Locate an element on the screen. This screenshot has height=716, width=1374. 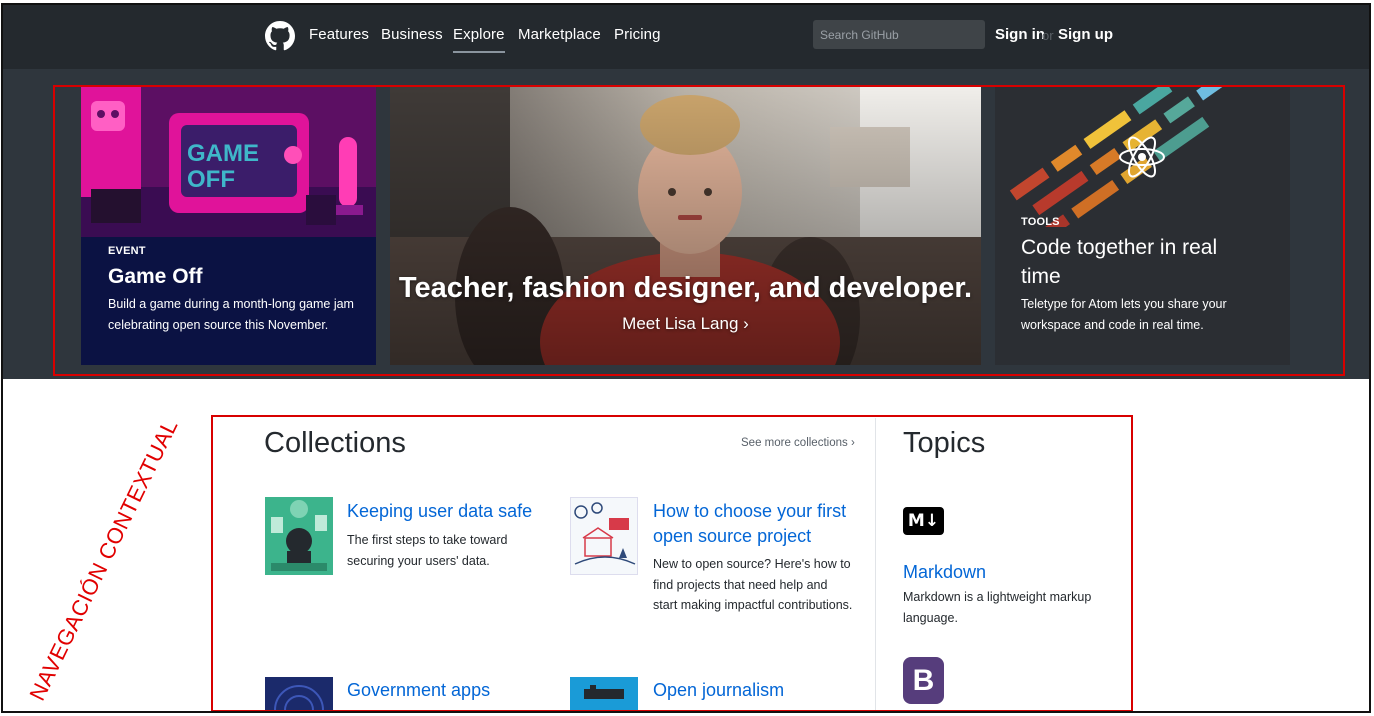
nav-explore: Explore is located at coordinates (479, 39).